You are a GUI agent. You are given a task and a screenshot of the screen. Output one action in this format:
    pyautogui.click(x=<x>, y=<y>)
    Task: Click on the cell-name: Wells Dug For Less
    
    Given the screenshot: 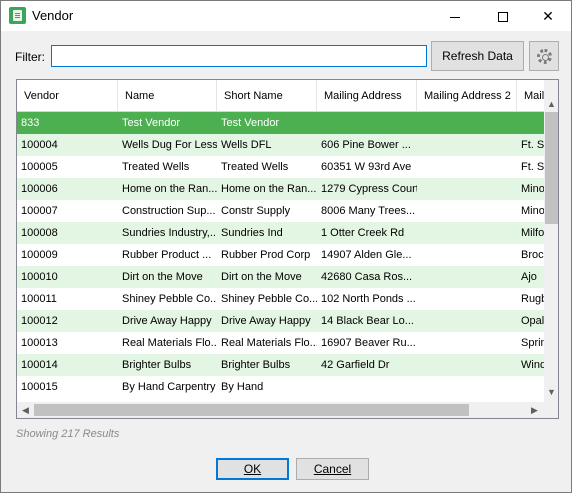 What is the action you would take?
    pyautogui.click(x=169, y=145)
    